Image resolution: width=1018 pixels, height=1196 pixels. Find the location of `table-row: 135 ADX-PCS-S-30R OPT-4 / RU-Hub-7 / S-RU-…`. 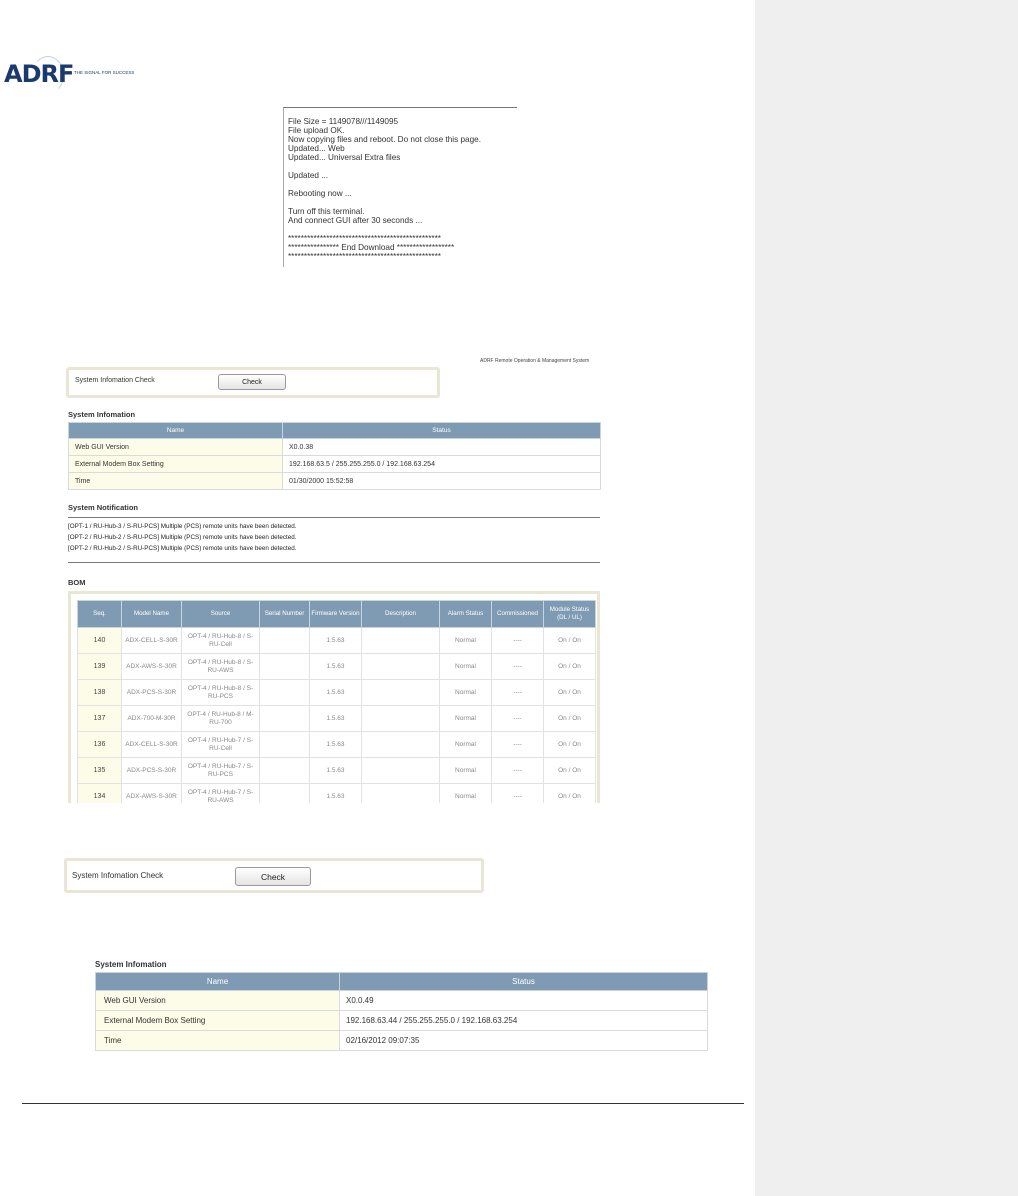

table-row: 135 ADX-PCS-S-30R OPT-4 / RU-Hub-7 / S-RU-… is located at coordinates (336, 770).